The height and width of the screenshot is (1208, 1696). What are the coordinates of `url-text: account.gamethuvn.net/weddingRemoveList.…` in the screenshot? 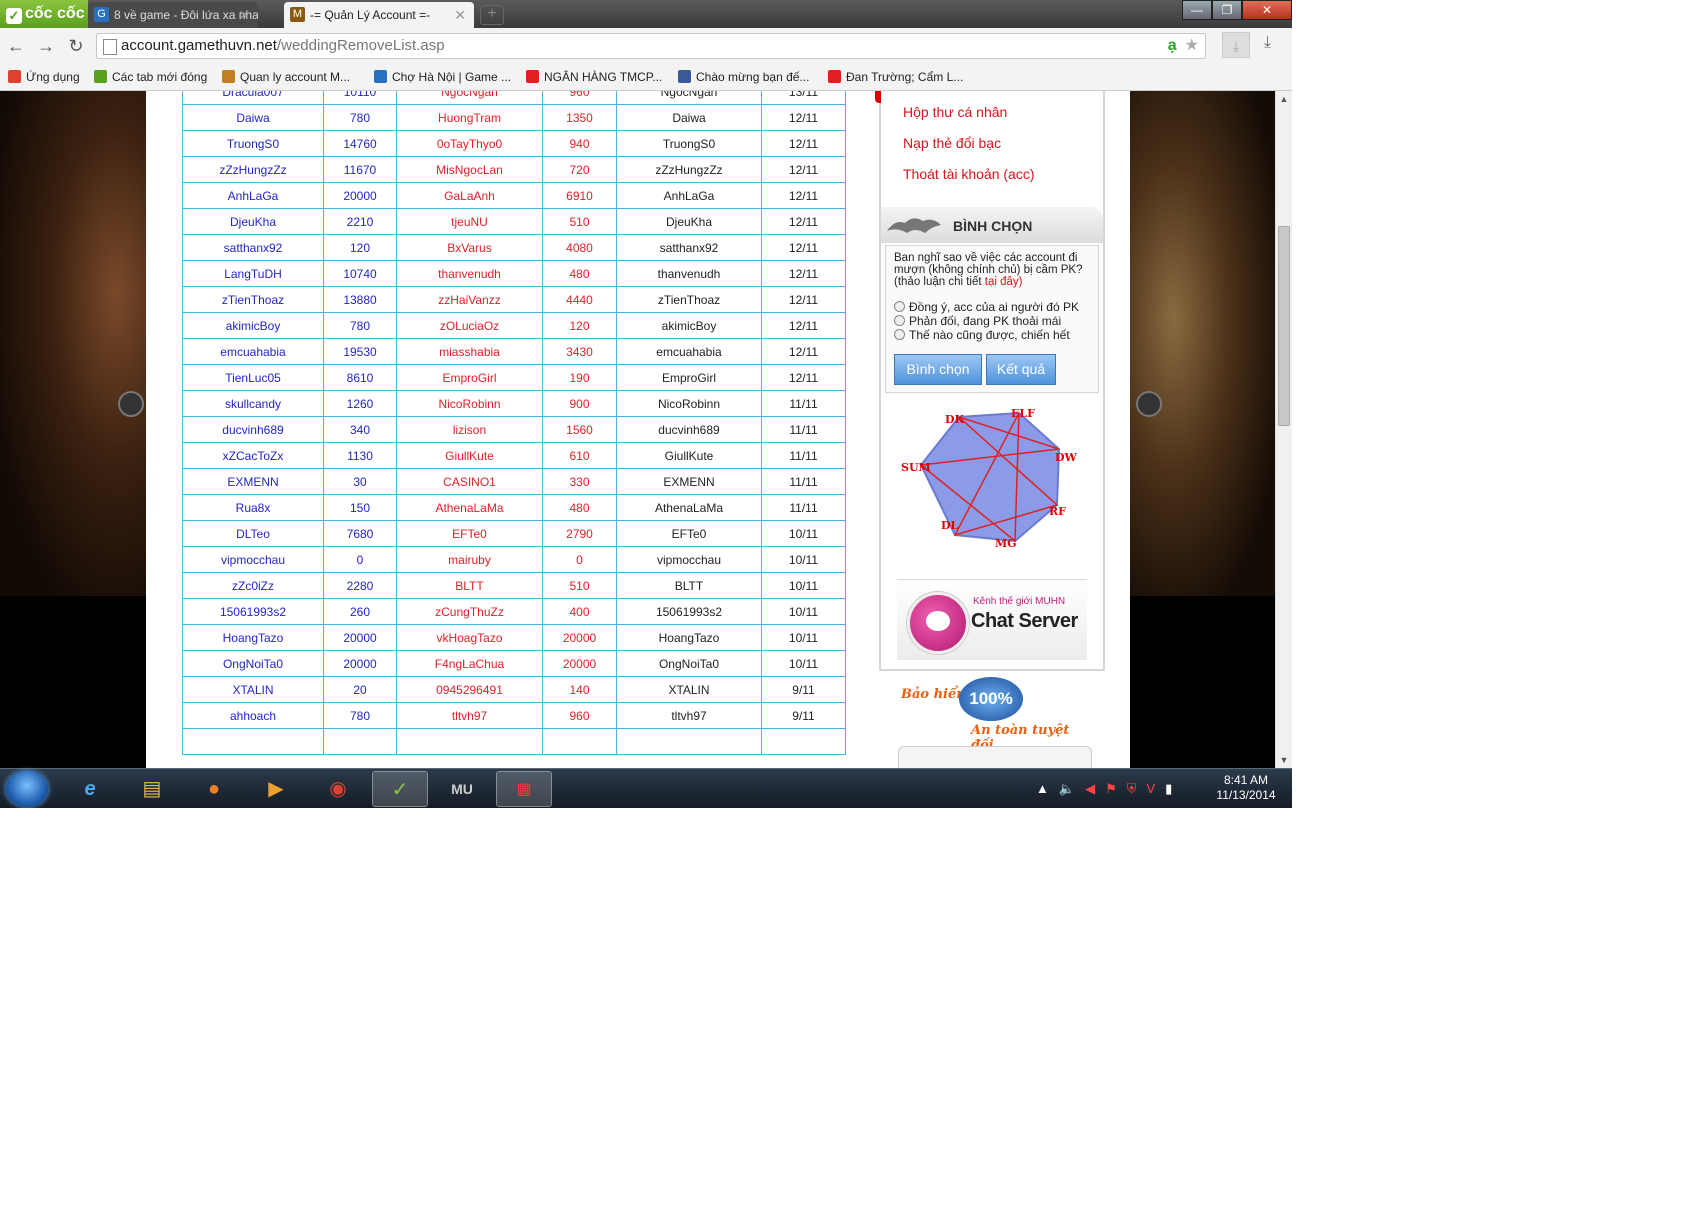 It's located at (283, 46).